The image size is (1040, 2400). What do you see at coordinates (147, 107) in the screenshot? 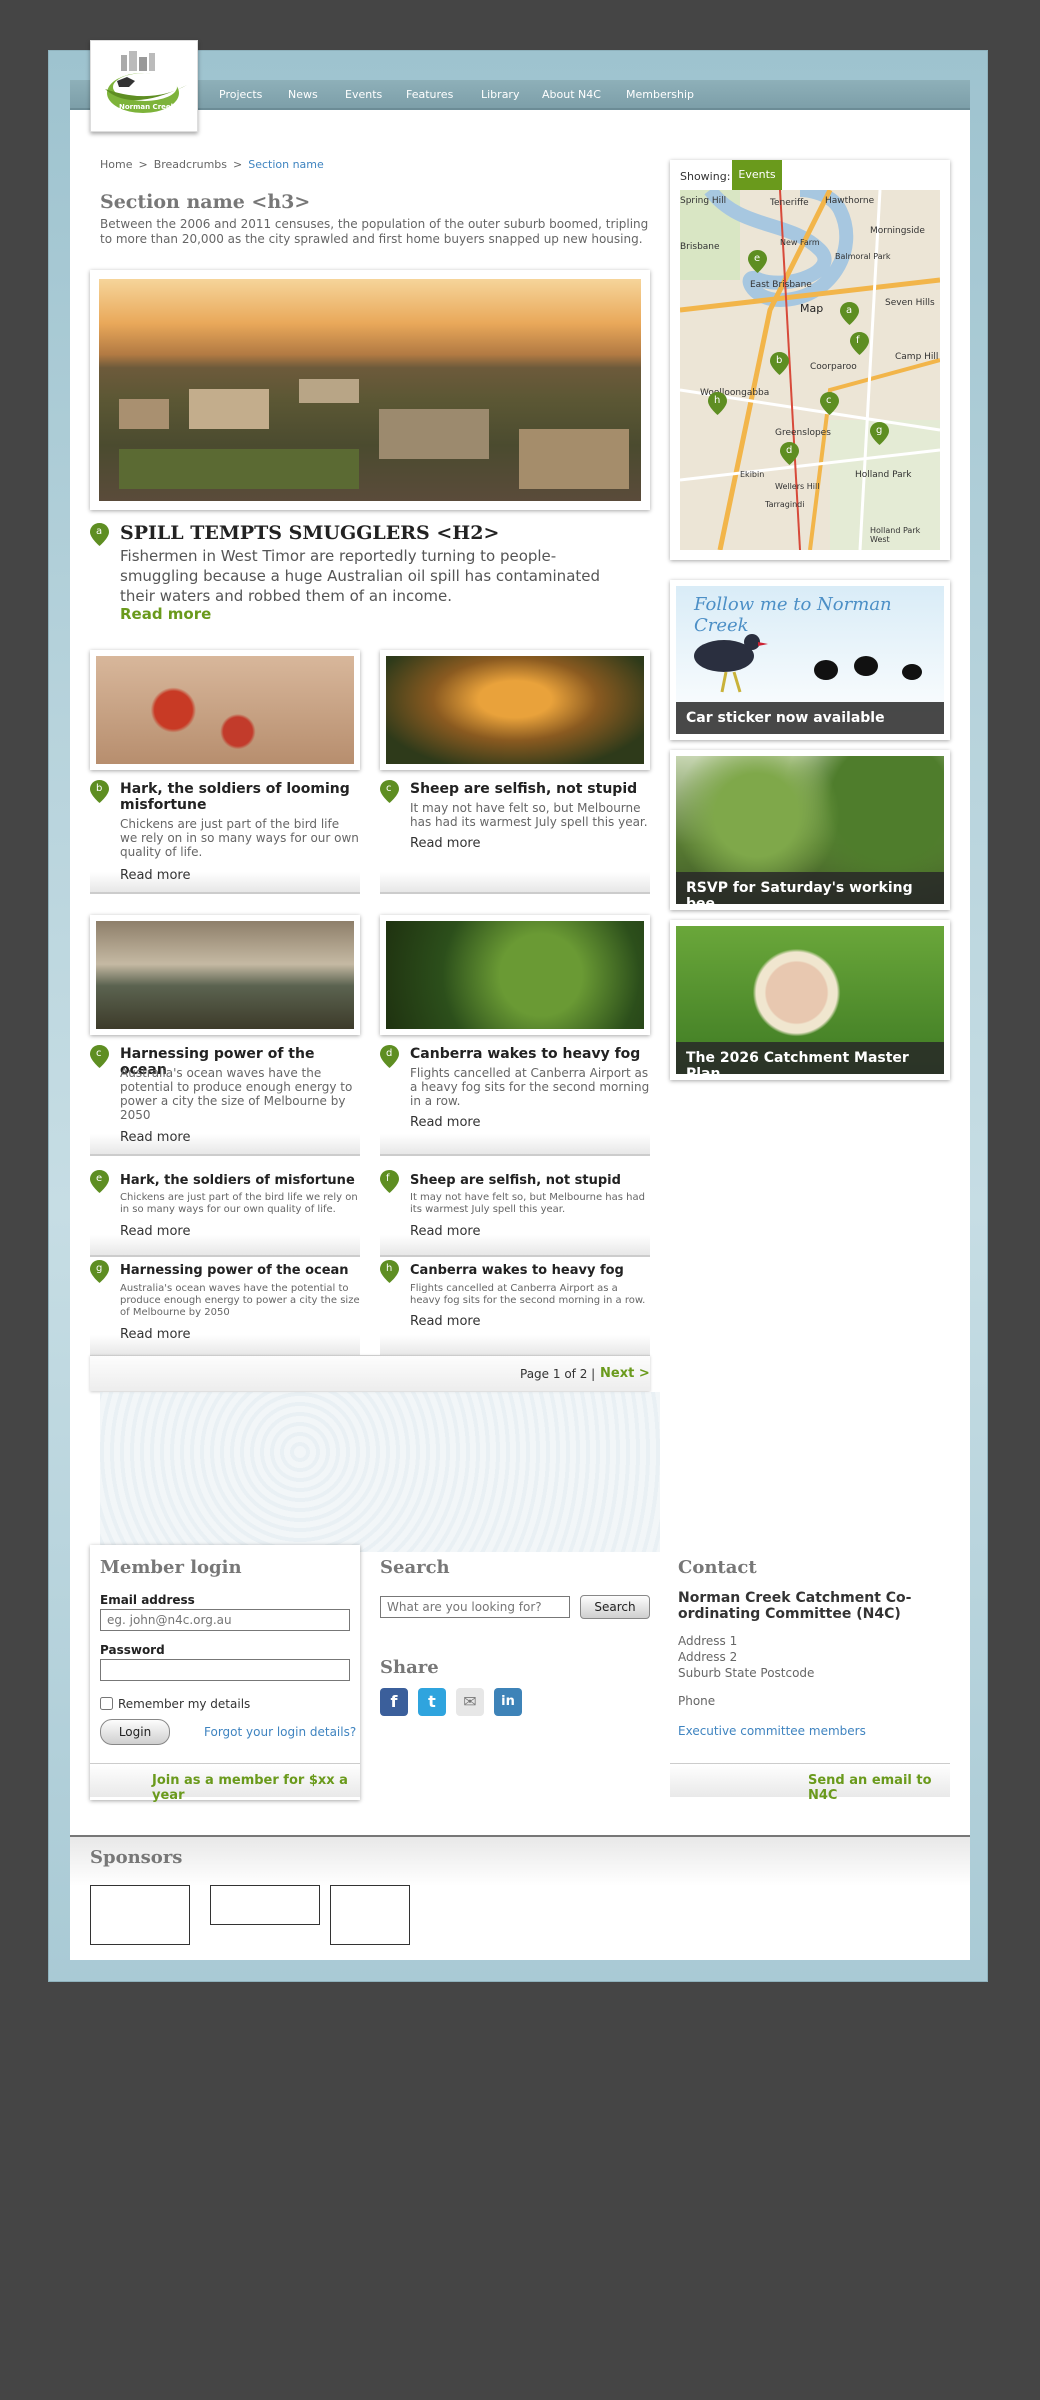
I see `logo-text: Norman Creek` at bounding box center [147, 107].